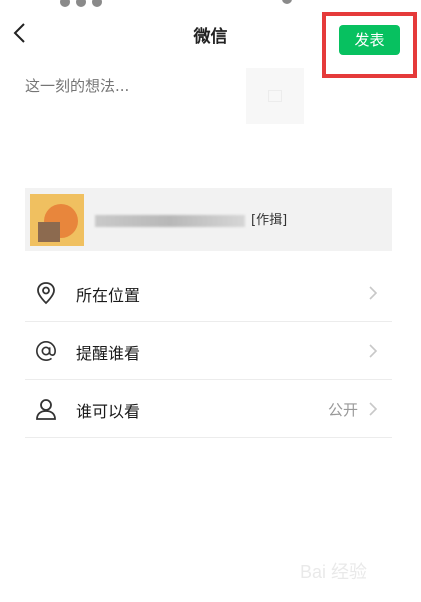  What do you see at coordinates (269, 220) in the screenshot?
I see `share-title-suffix: [作揖]` at bounding box center [269, 220].